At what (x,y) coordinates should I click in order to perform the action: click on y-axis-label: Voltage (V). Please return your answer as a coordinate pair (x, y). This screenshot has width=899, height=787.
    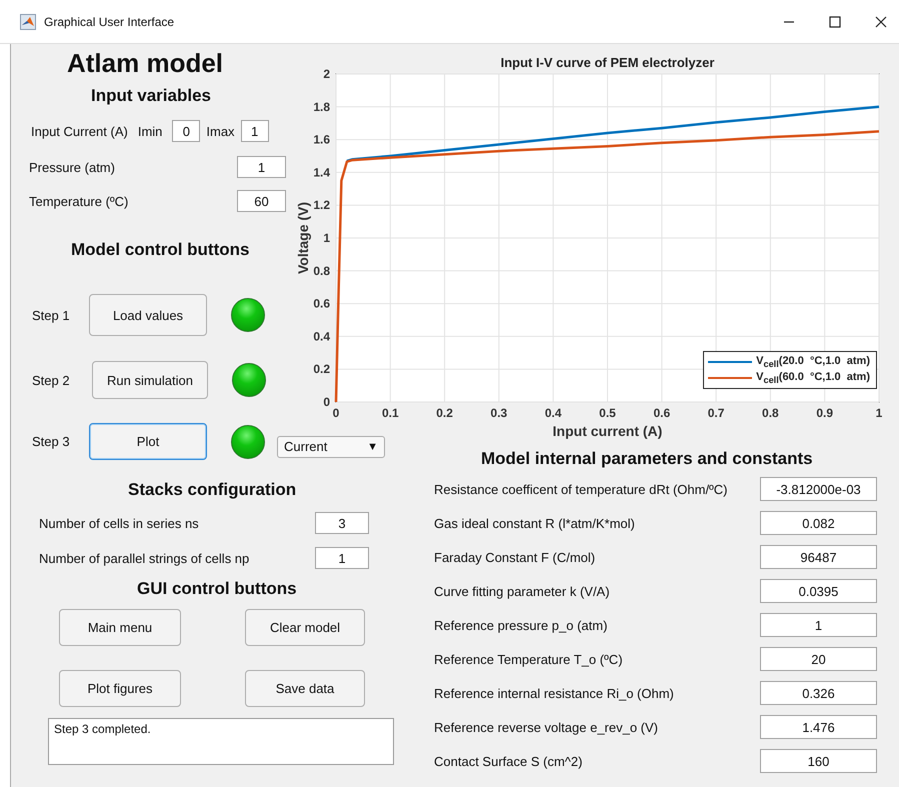
    Looking at the image, I should click on (303, 238).